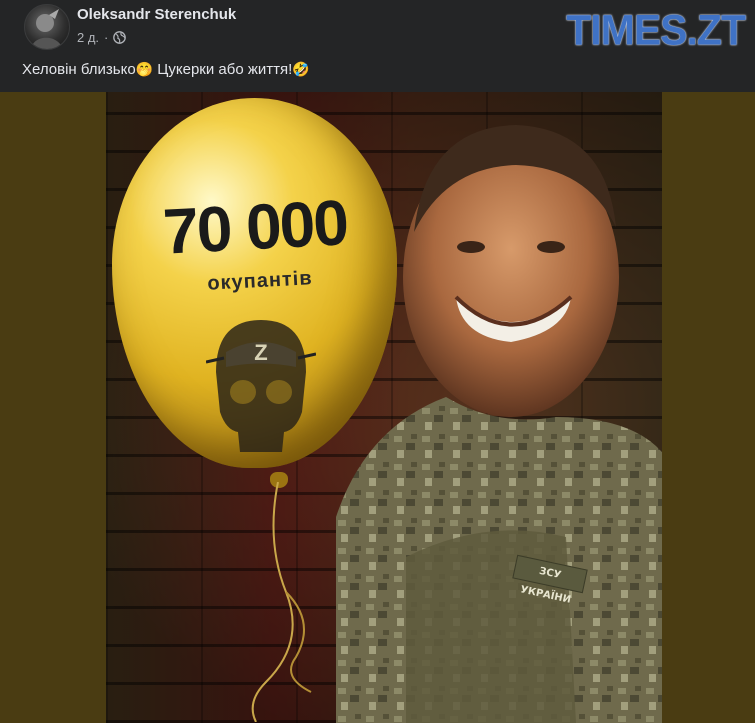 This screenshot has width=755, height=723. What do you see at coordinates (88, 37) in the screenshot?
I see `post-time: 2 д.` at bounding box center [88, 37].